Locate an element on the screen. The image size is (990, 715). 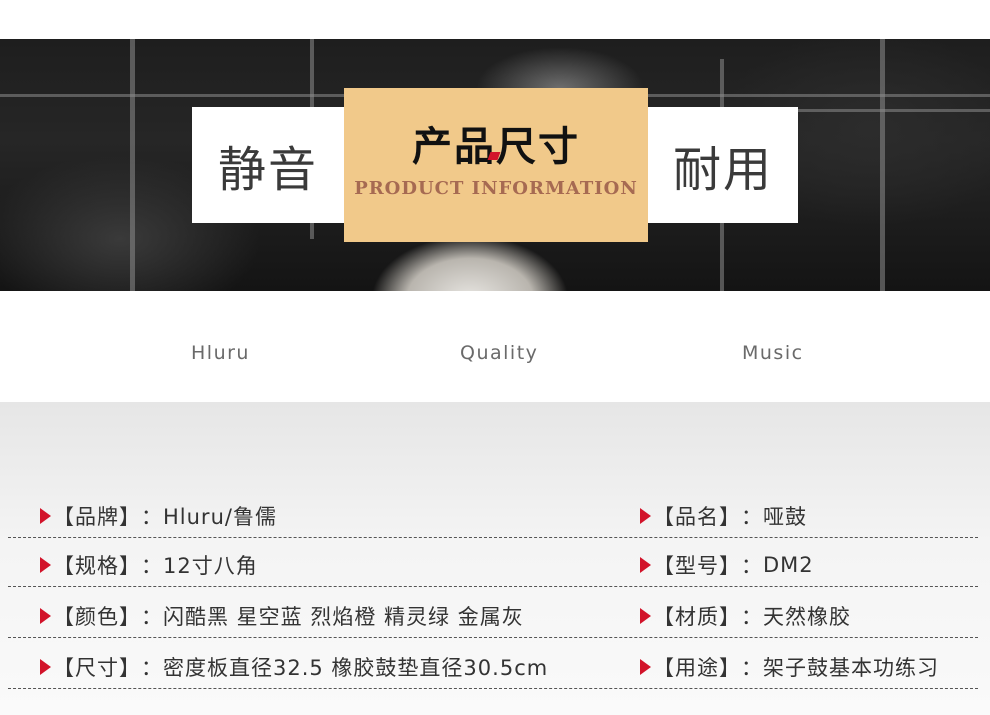
spec-product-name: 【品名】 ： 哑鼓 is located at coordinates (723, 516).